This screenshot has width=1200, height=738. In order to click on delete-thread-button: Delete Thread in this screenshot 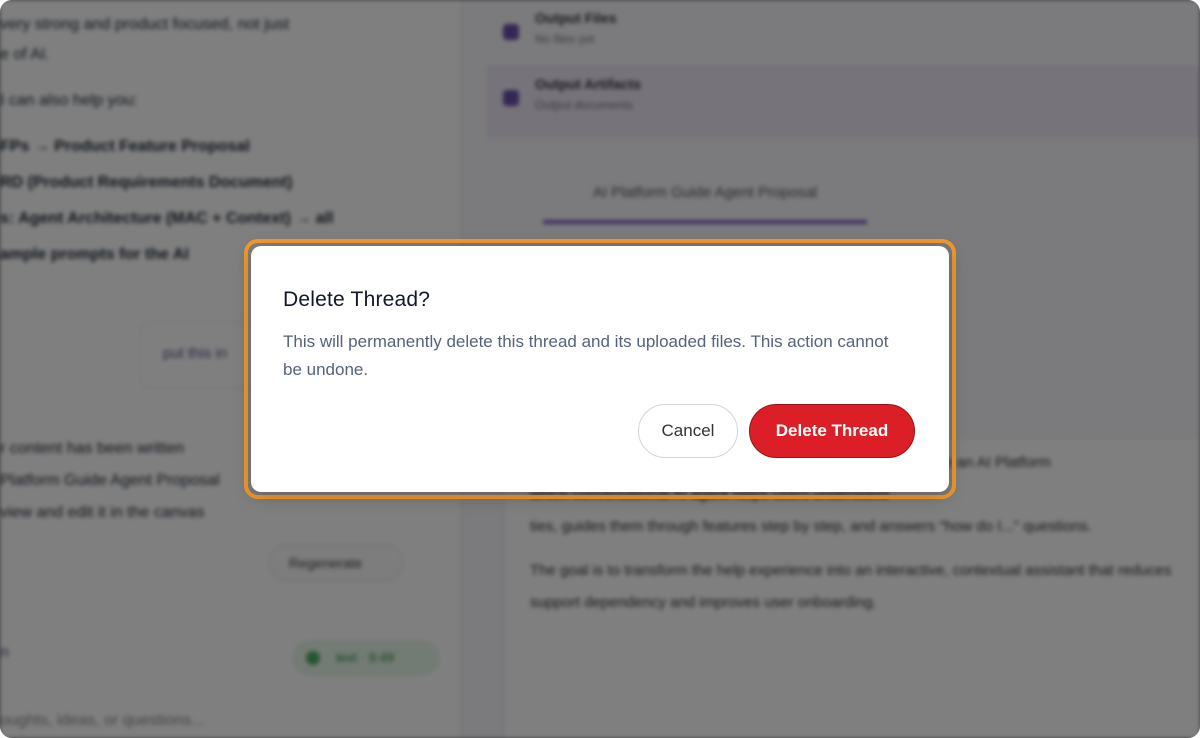, I will do `click(832, 431)`.